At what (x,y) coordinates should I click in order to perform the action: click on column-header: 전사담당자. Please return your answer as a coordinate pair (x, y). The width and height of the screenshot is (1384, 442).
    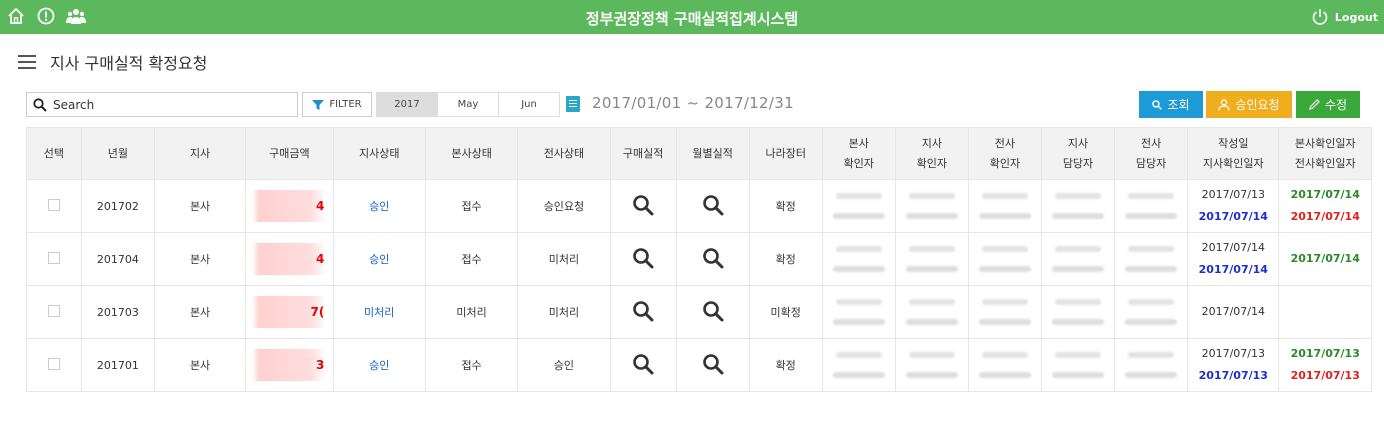
    Looking at the image, I should click on (1151, 153).